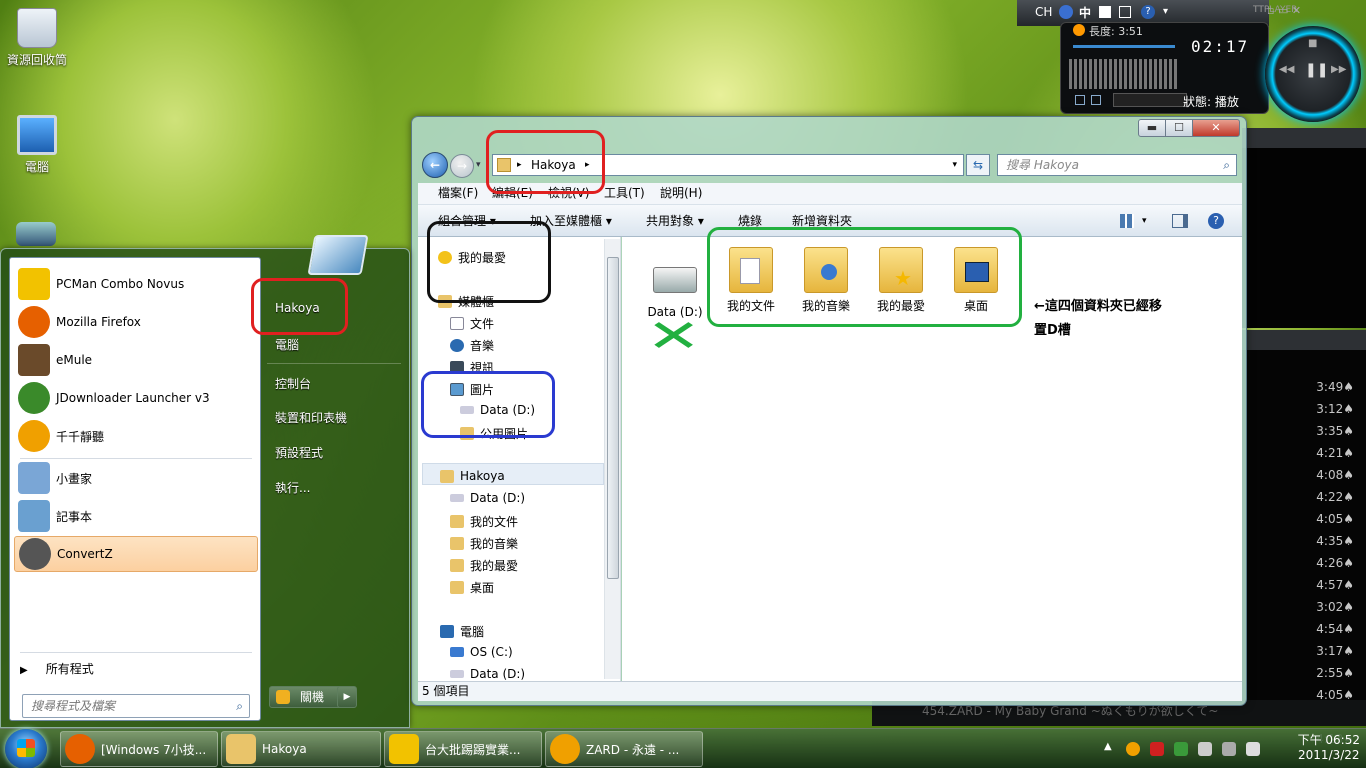 The image size is (1366, 768). I want to click on maximize-button: ☐, so click(1179, 128).